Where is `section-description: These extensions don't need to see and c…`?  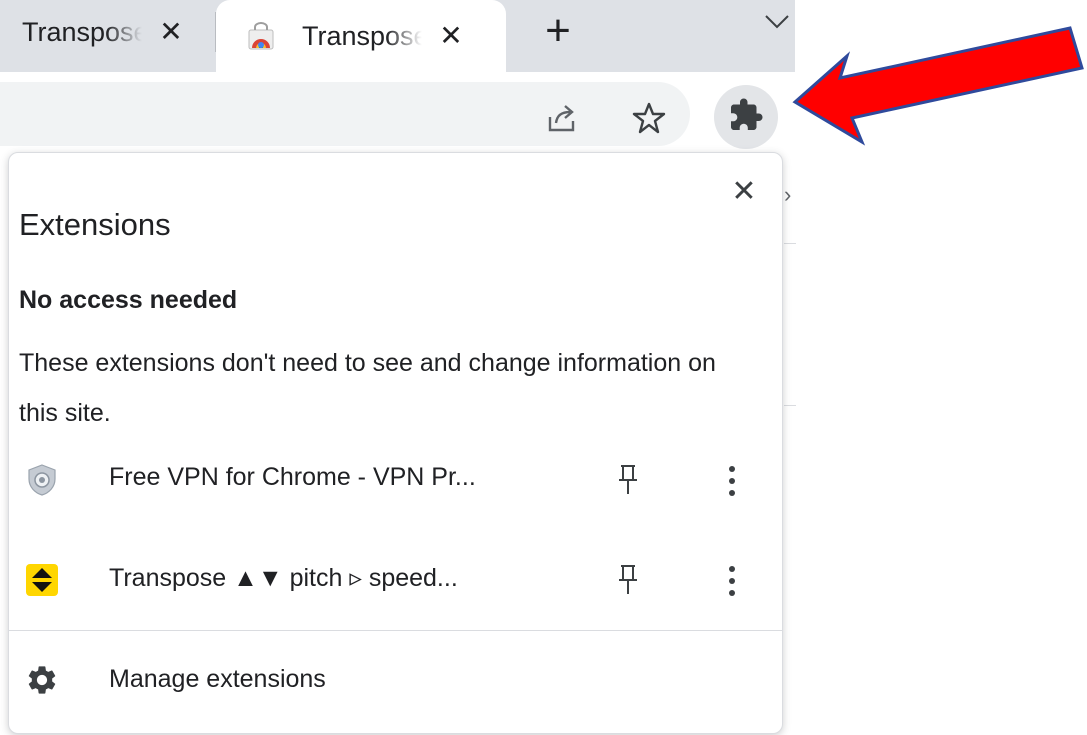 section-description: These extensions don't need to see and c… is located at coordinates (367, 388).